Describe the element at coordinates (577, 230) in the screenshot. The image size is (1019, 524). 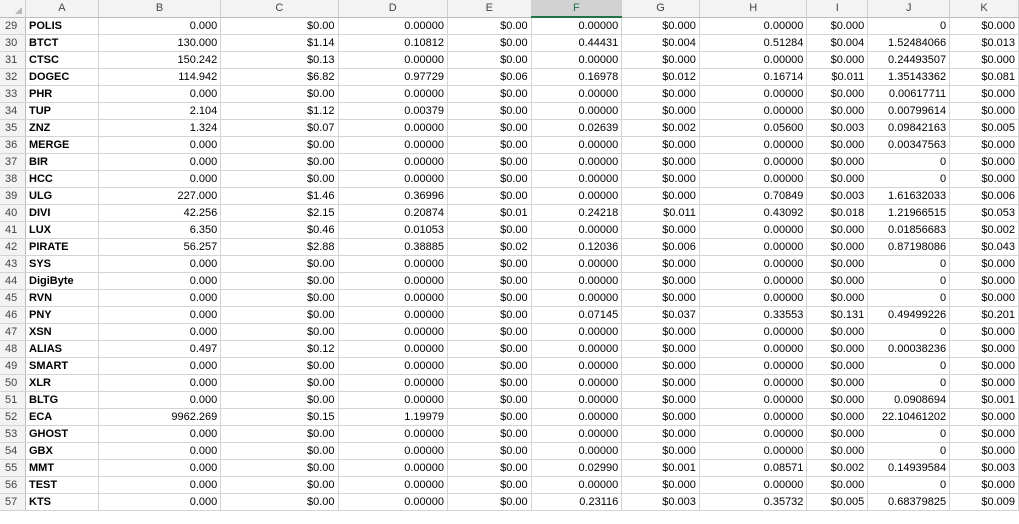
I see `cell-f41: 0.00000` at that location.